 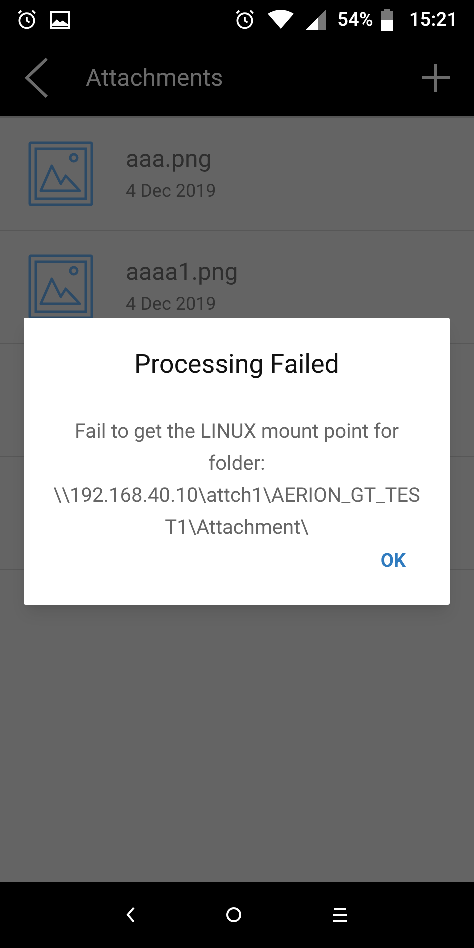 I want to click on ok-button: OK, so click(x=393, y=561).